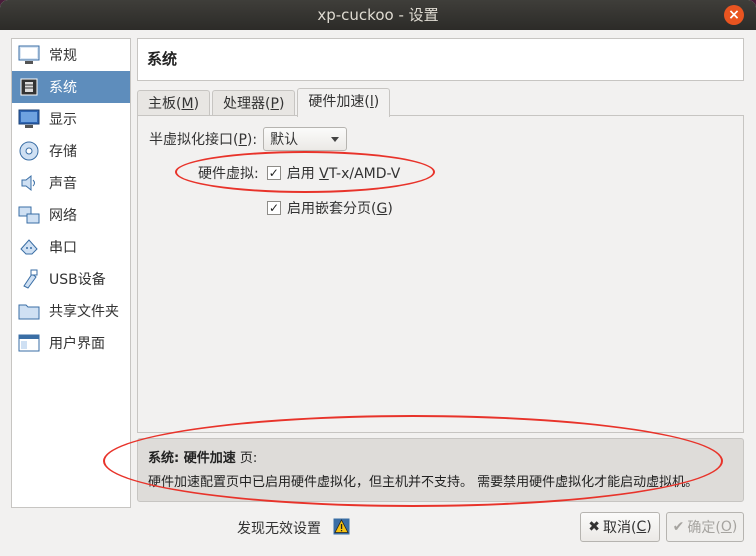 This screenshot has width=756, height=556. I want to click on sidebar-item-serial-port: 串口, so click(71, 247).